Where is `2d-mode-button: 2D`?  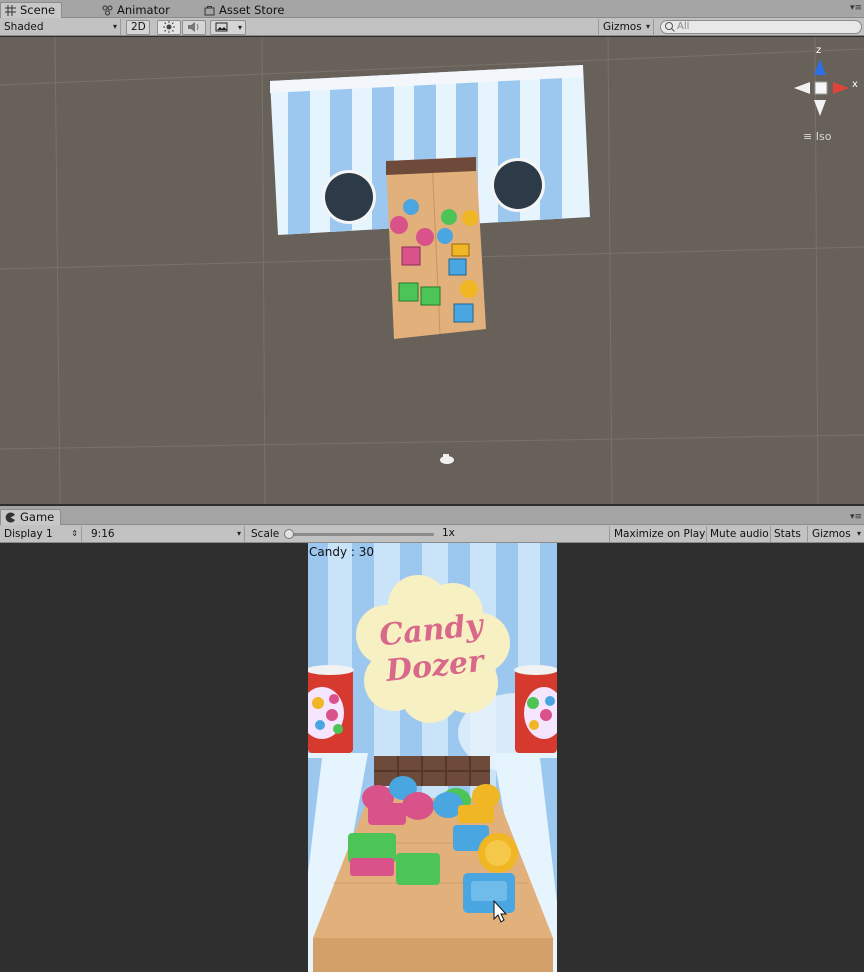
2d-mode-button: 2D is located at coordinates (138, 27).